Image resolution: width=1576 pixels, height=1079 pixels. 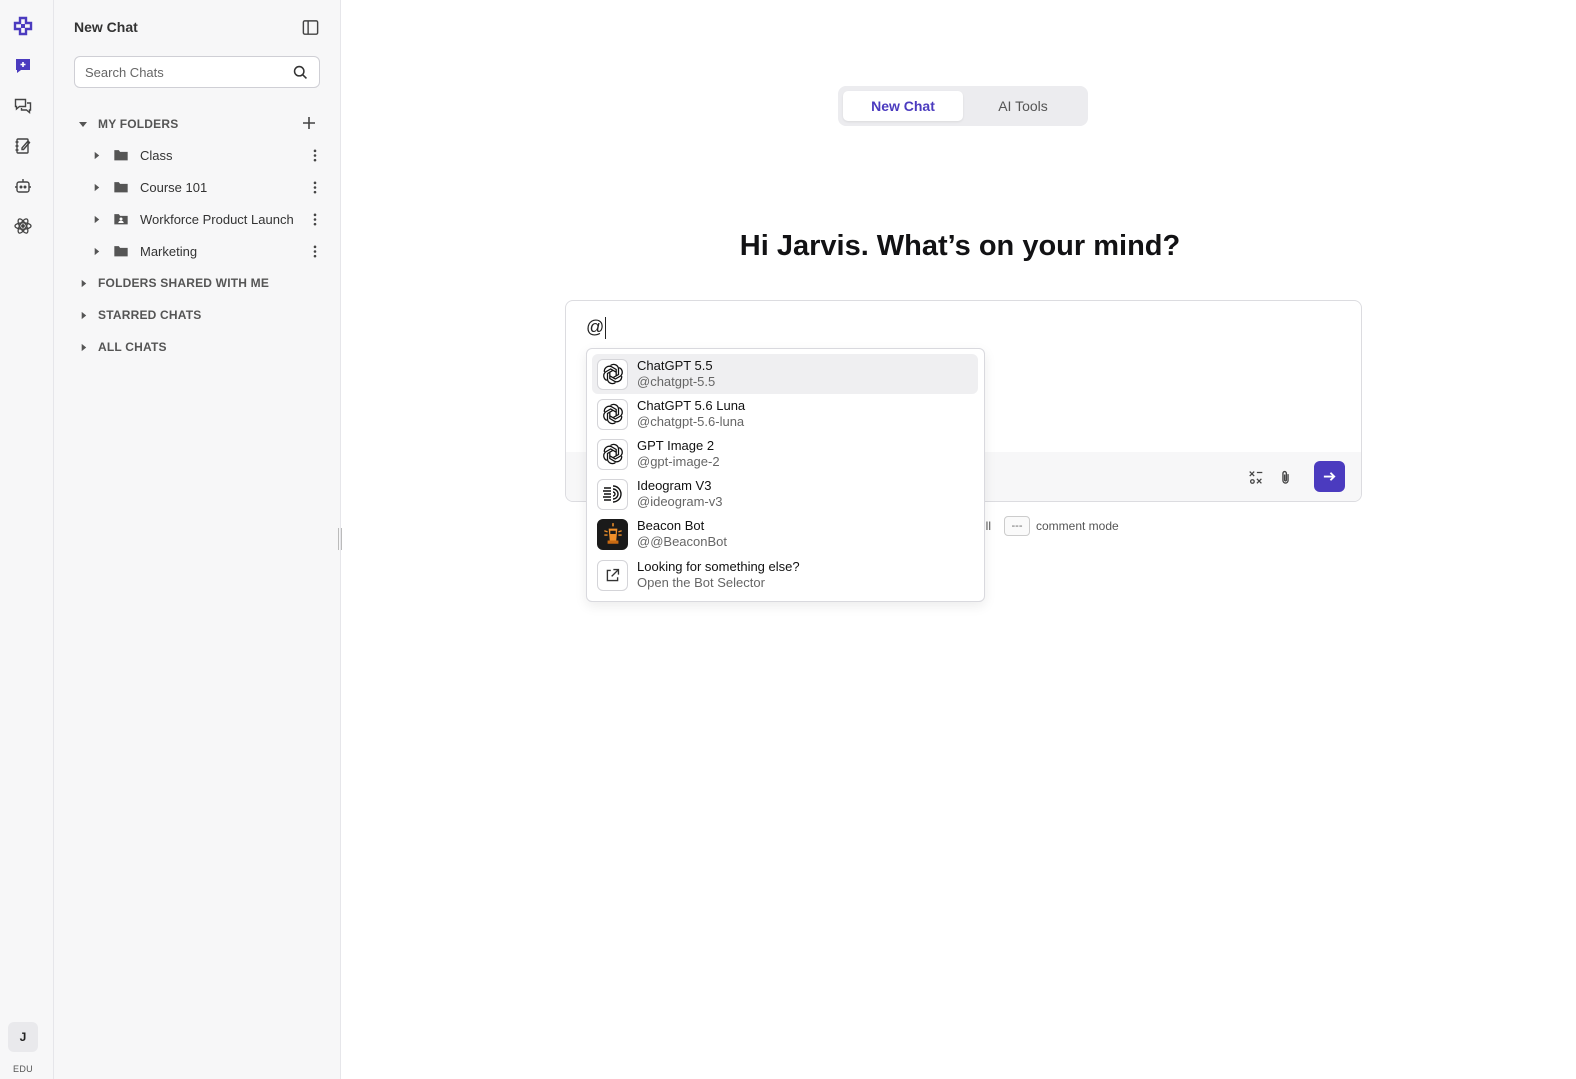 I want to click on comment-mode-hint: --- comment mode, so click(x=1061, y=526).